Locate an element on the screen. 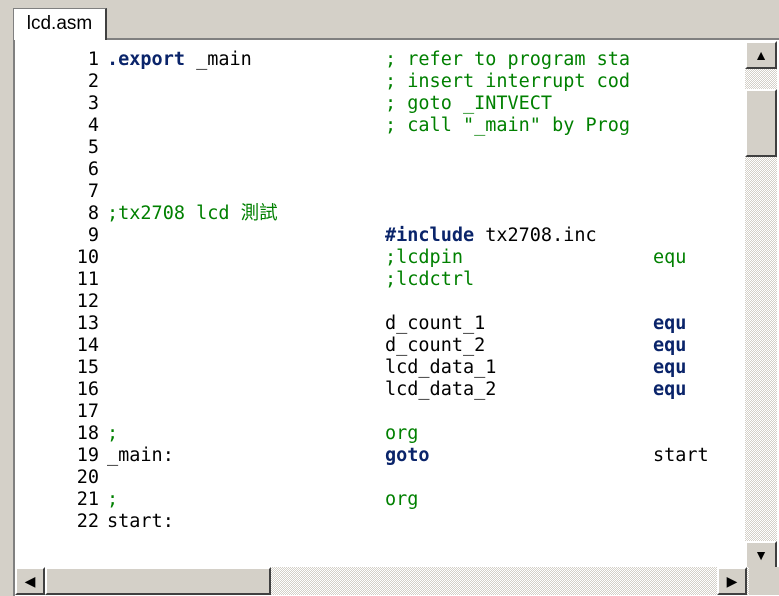 This screenshot has width=779, height=596. code-line: 11 ;lcdctrl is located at coordinates (380, 280).